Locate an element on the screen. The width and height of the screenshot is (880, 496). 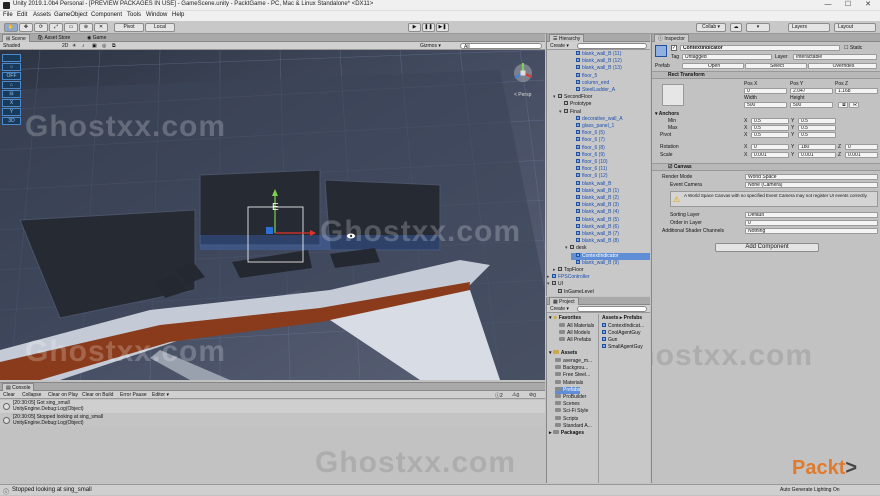
menu-tools: Tools is located at coordinates (134, 15).